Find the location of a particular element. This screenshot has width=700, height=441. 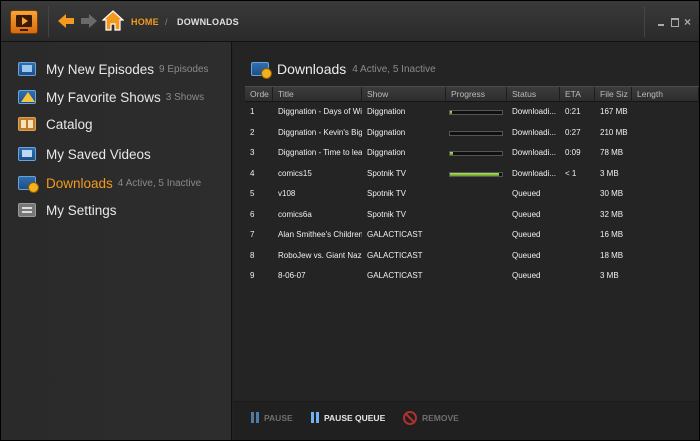

table-row: 6 comics6a Spotnik TV Queued 32 MB is located at coordinates (472, 215).